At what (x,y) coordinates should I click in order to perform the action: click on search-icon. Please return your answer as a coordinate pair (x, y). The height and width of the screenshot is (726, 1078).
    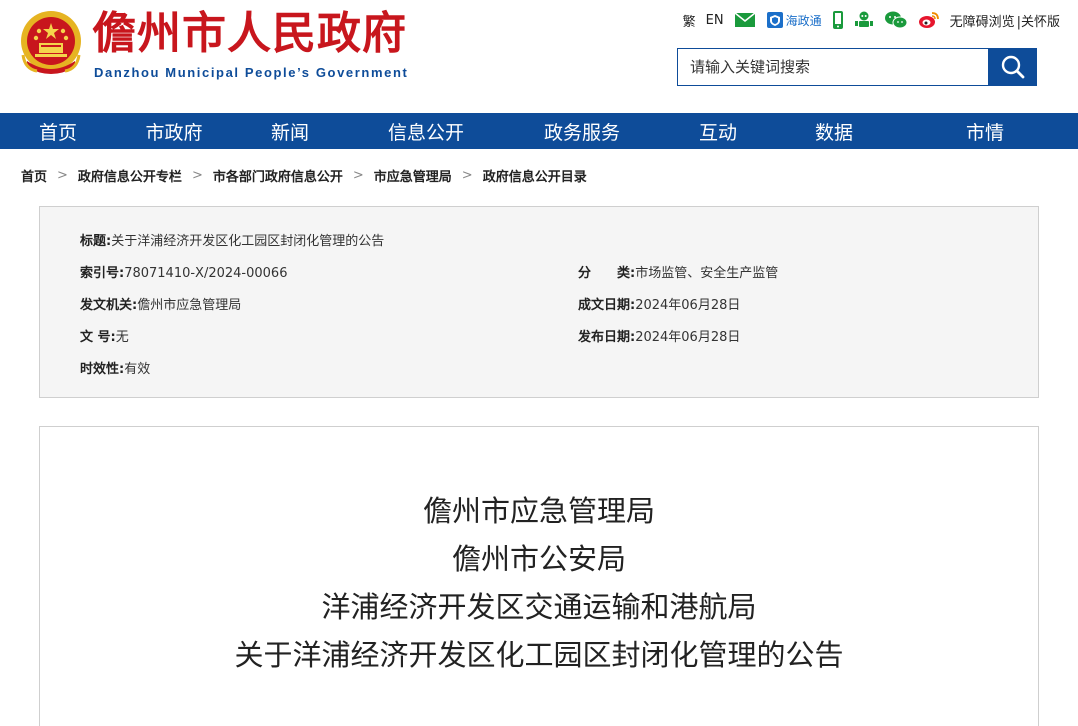
    Looking at the image, I should click on (1012, 67).